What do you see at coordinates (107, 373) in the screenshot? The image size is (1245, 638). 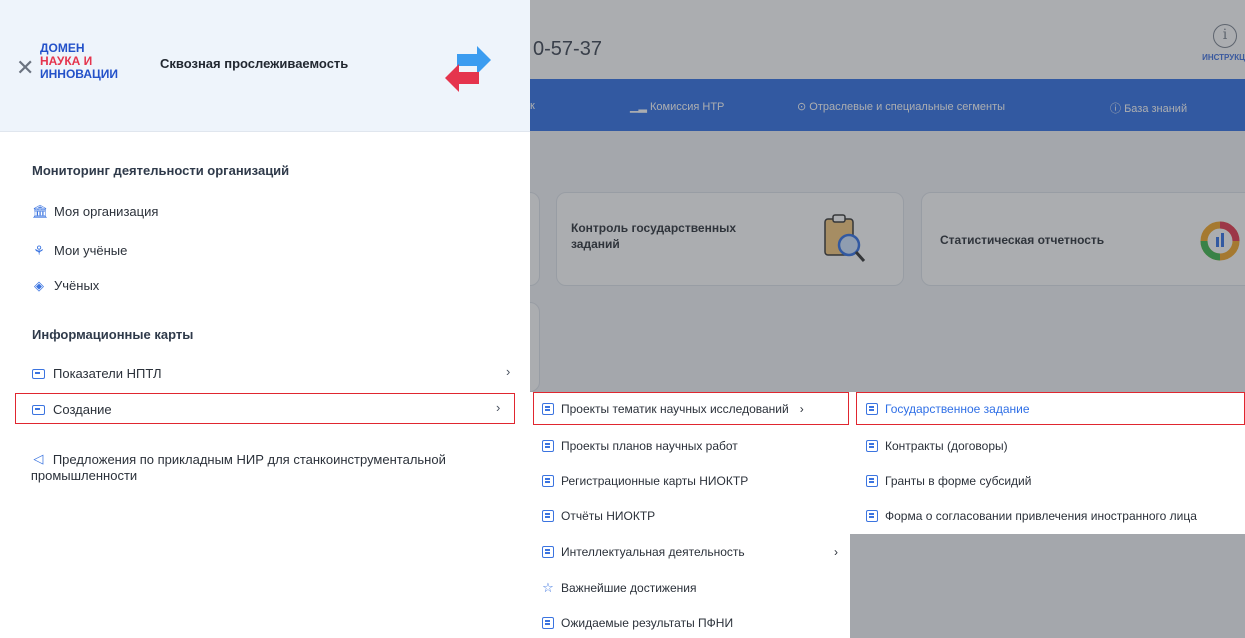 I see `menu-item-label: Показатели НПТЛ` at bounding box center [107, 373].